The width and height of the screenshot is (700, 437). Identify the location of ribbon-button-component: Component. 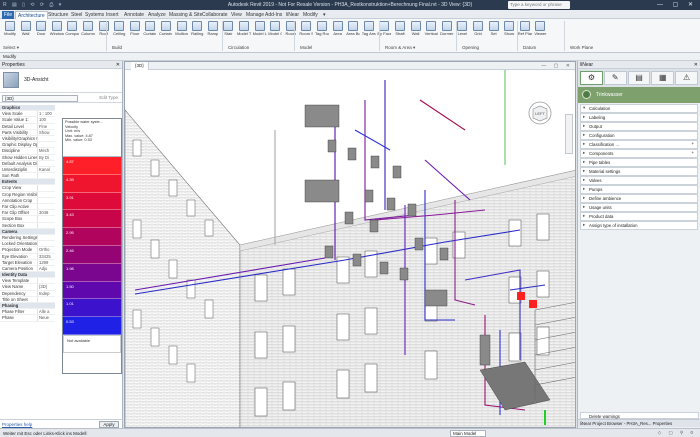
(72, 29).